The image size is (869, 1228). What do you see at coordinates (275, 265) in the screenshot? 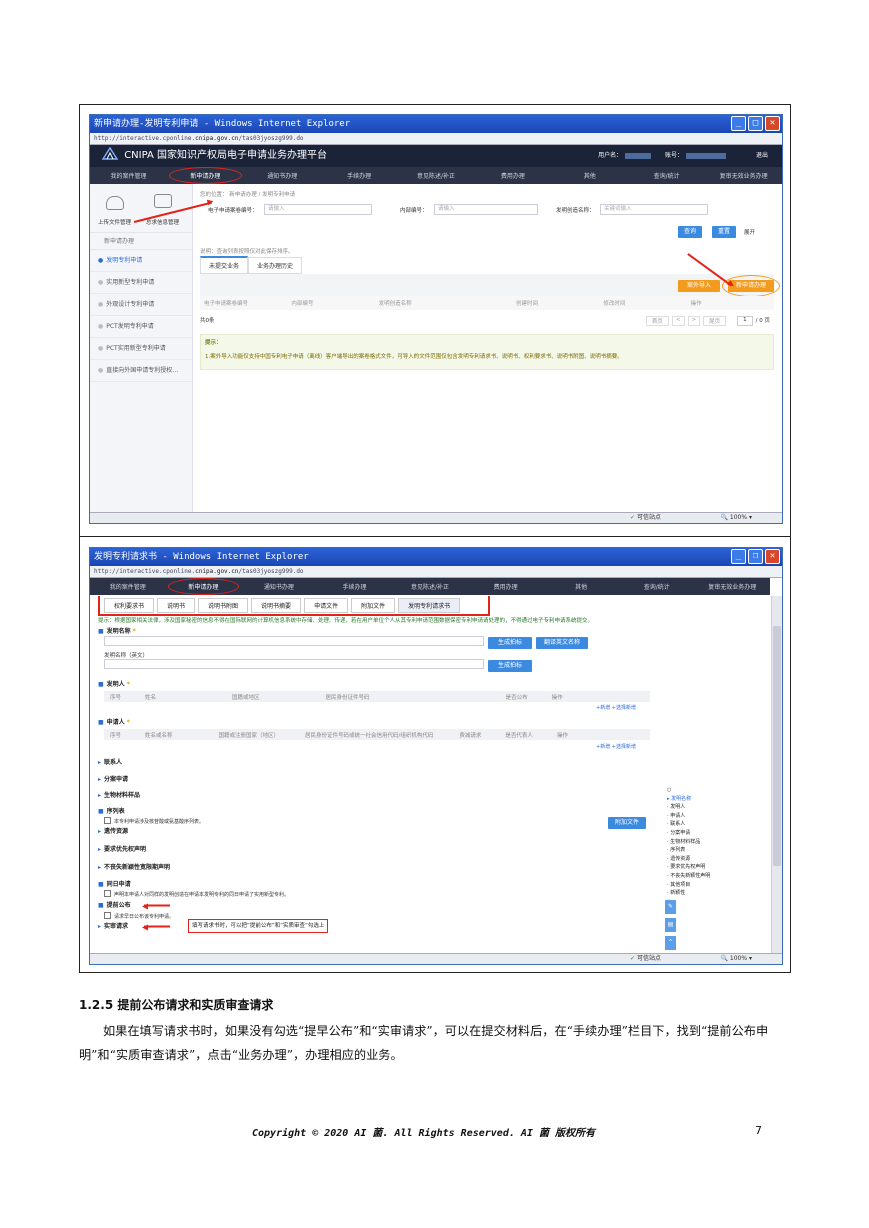
I see `tab-history: 业务办理历史` at bounding box center [275, 265].